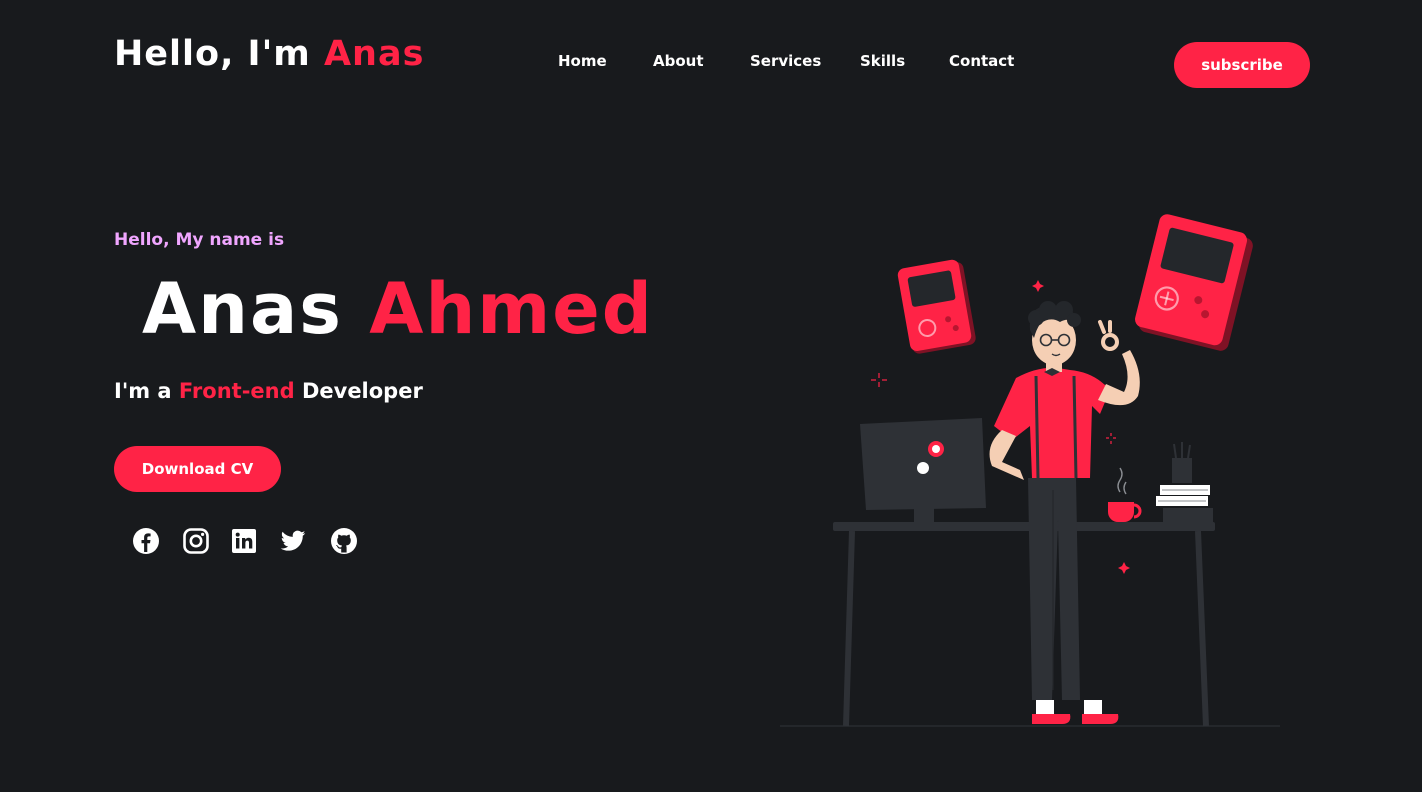  What do you see at coordinates (374, 54) in the screenshot?
I see `logo-highlight: Anas` at bounding box center [374, 54].